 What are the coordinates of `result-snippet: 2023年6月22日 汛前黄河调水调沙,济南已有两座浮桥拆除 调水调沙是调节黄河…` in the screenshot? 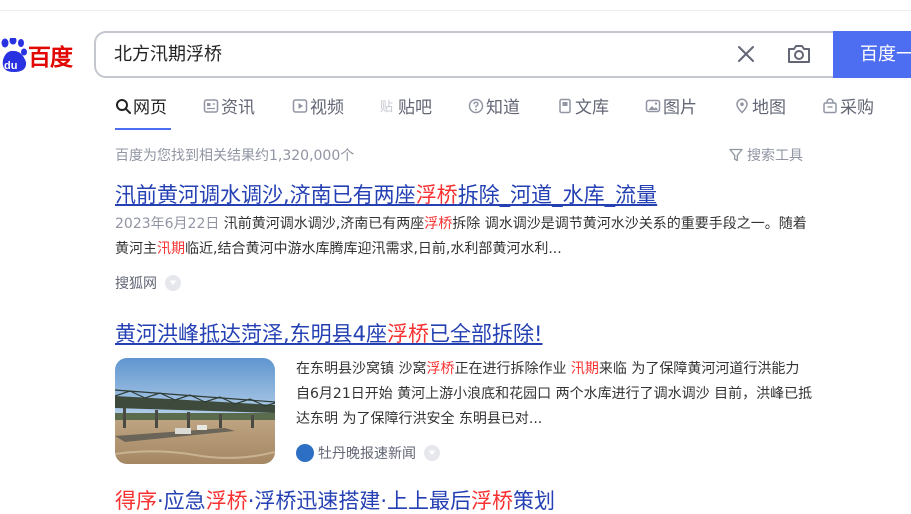 It's located at (461, 236).